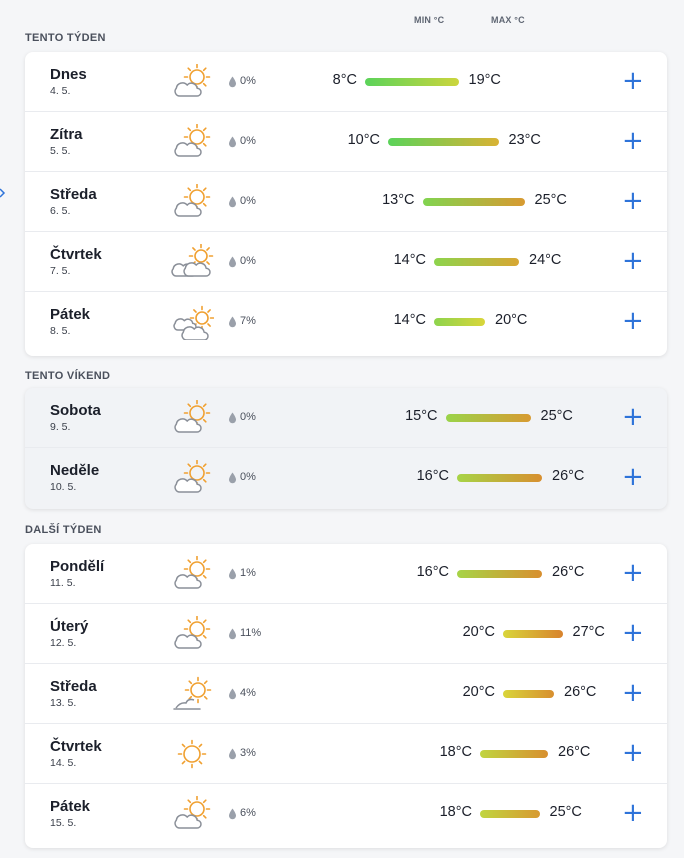  I want to click on forecast-row: Středa 13. 5. 4% 20°C 26°C +, so click(346, 694).